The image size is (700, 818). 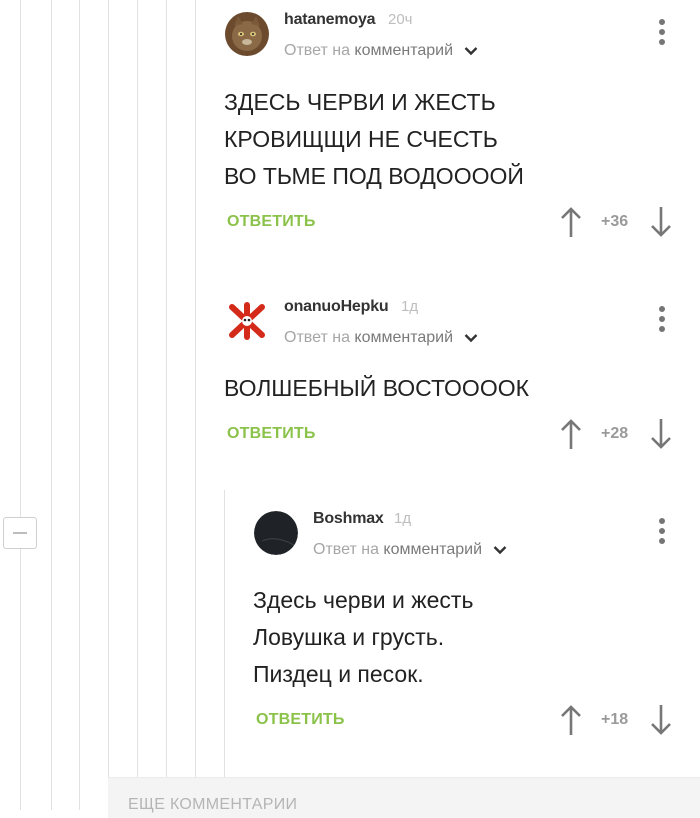 I want to click on author-name: onanuoHepku, so click(x=336, y=307).